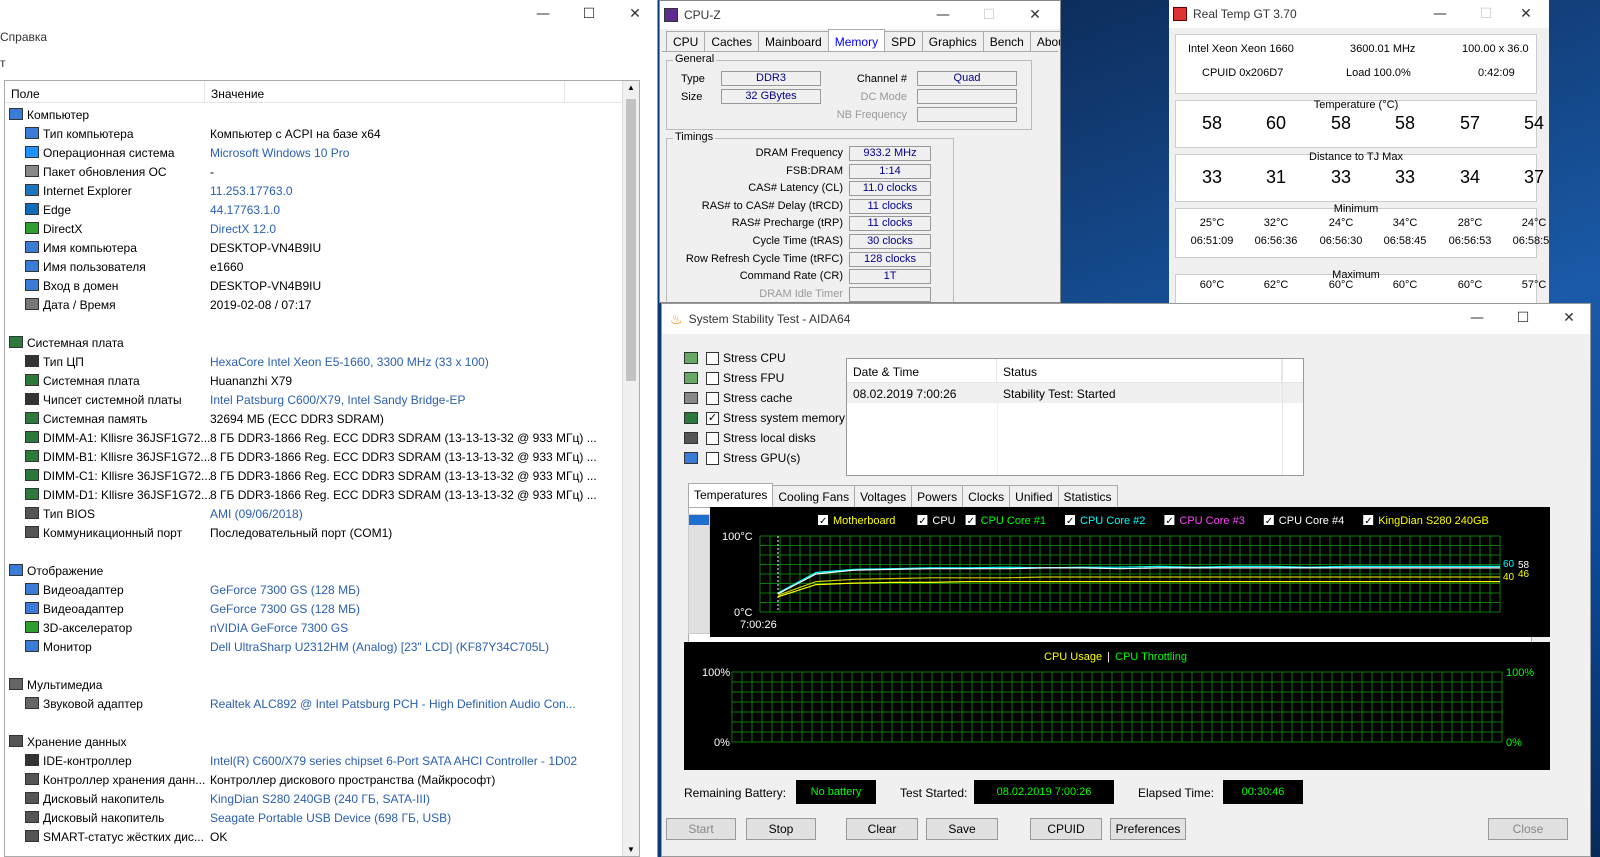 The height and width of the screenshot is (857, 1600). What do you see at coordinates (1148, 829) in the screenshot?
I see `preferences-button: Preferences` at bounding box center [1148, 829].